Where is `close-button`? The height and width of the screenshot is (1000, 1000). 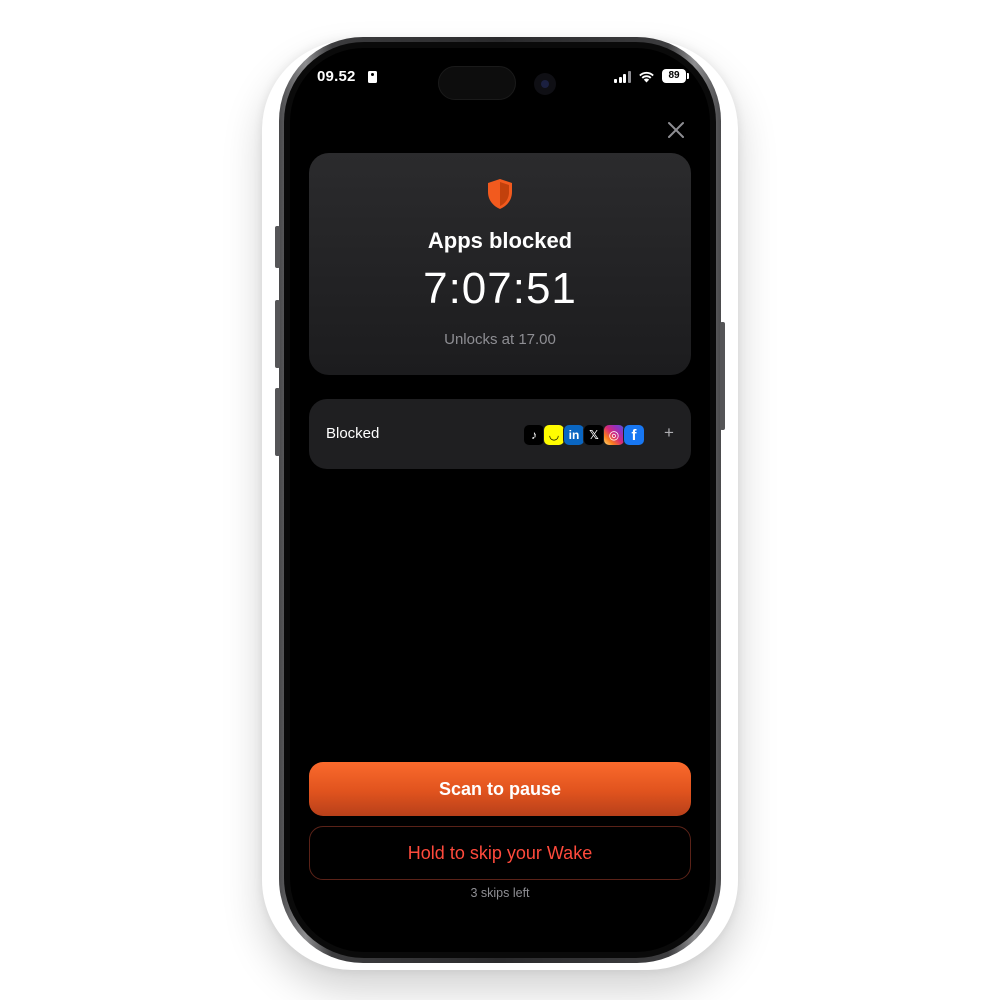 close-button is located at coordinates (676, 130).